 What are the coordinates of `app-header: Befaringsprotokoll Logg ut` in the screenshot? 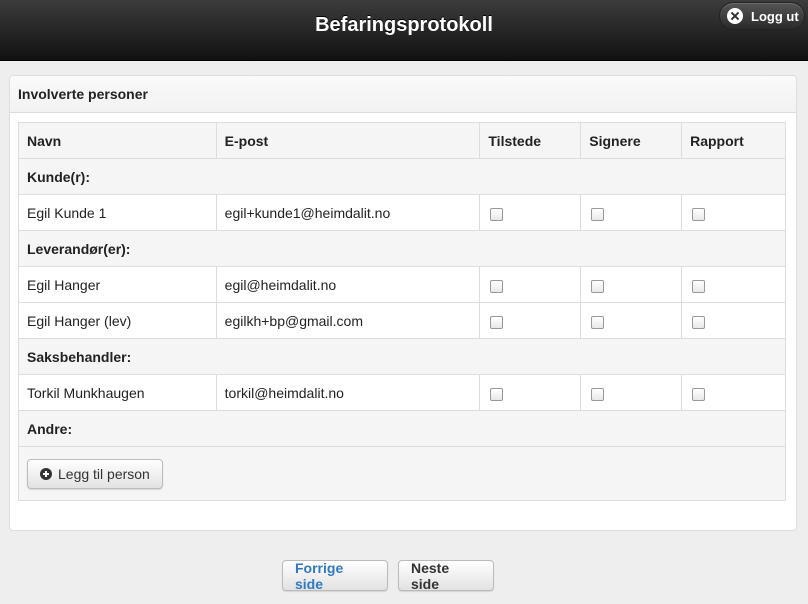 It's located at (404, 30).